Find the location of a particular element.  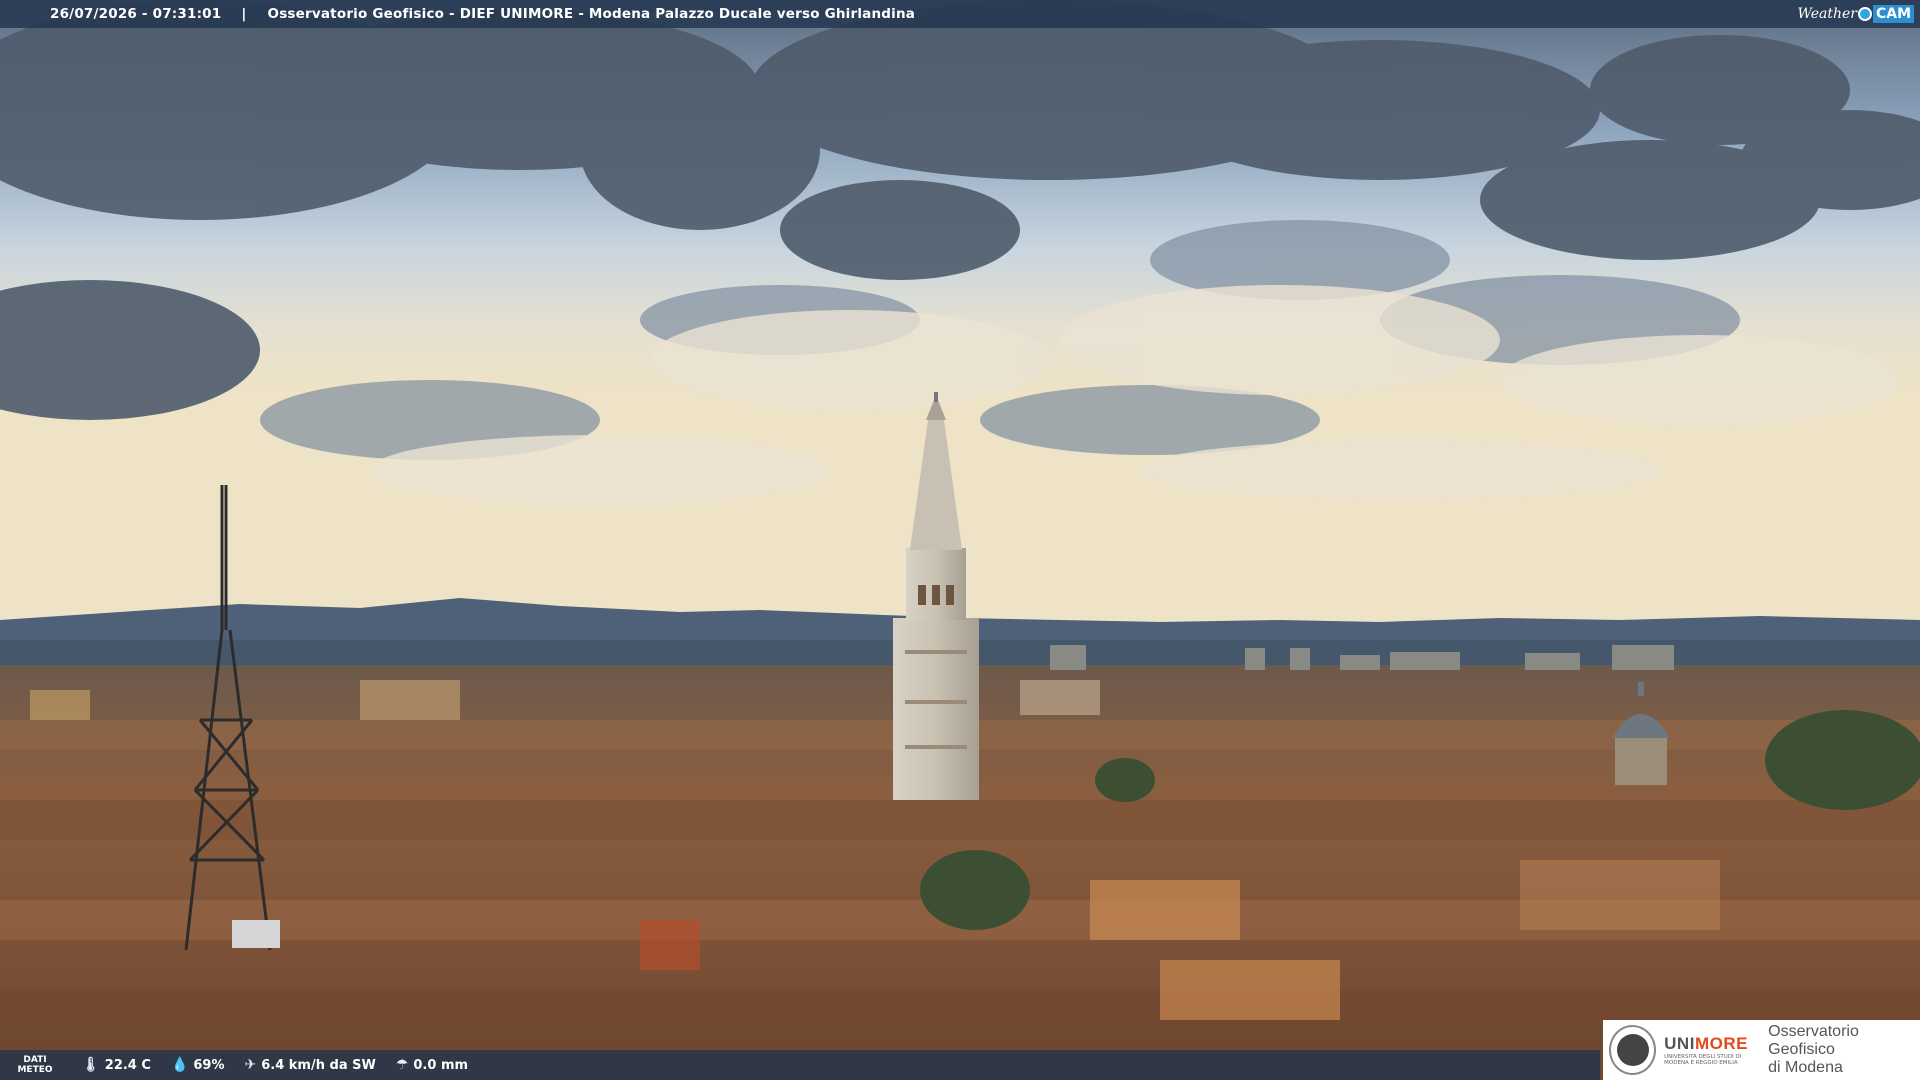

rain-readout: ☂ 0.0 mm is located at coordinates (432, 1065).